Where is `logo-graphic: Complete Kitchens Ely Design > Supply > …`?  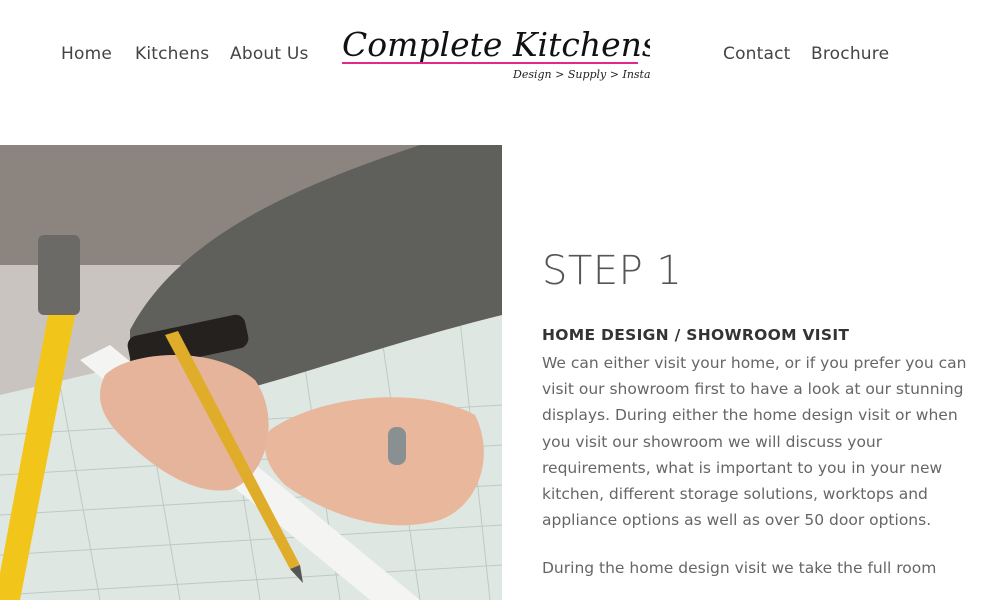 logo-graphic: Complete Kitchens Ely Design > Supply > … is located at coordinates (496, 53).